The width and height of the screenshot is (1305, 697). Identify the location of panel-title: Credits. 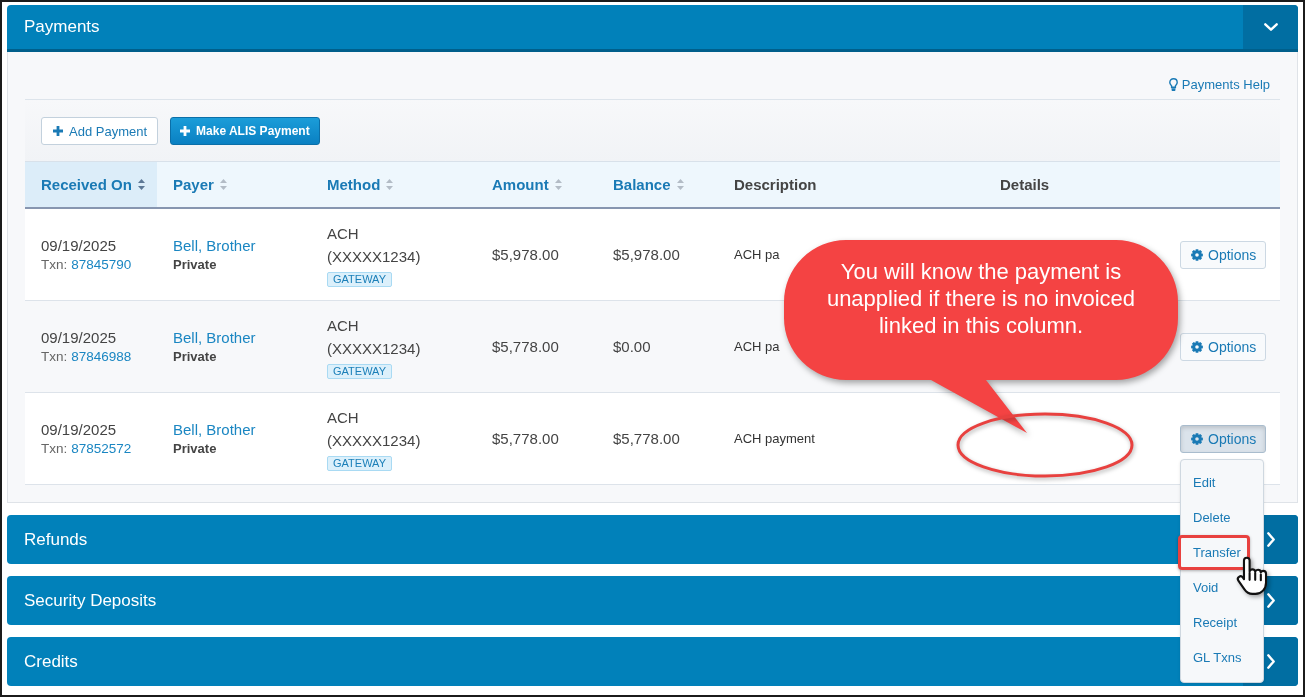
(51, 661).